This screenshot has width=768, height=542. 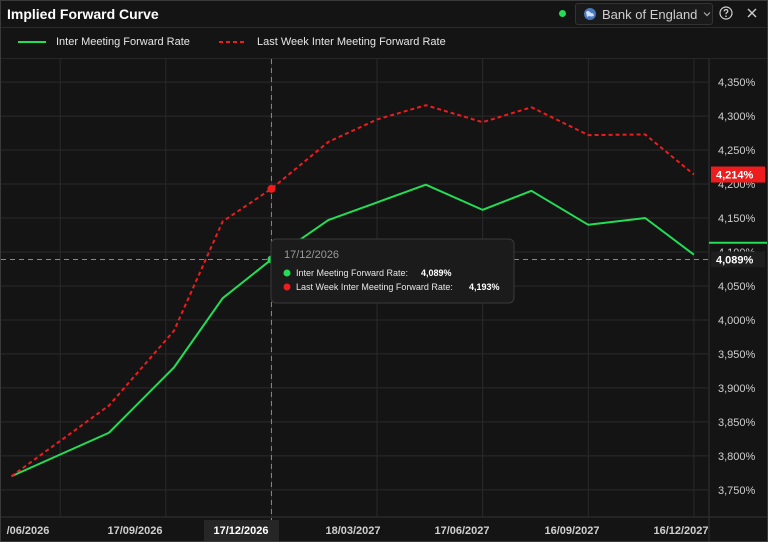 What do you see at coordinates (737, 423) in the screenshot?
I see `y-tick-label: 3,850%` at bounding box center [737, 423].